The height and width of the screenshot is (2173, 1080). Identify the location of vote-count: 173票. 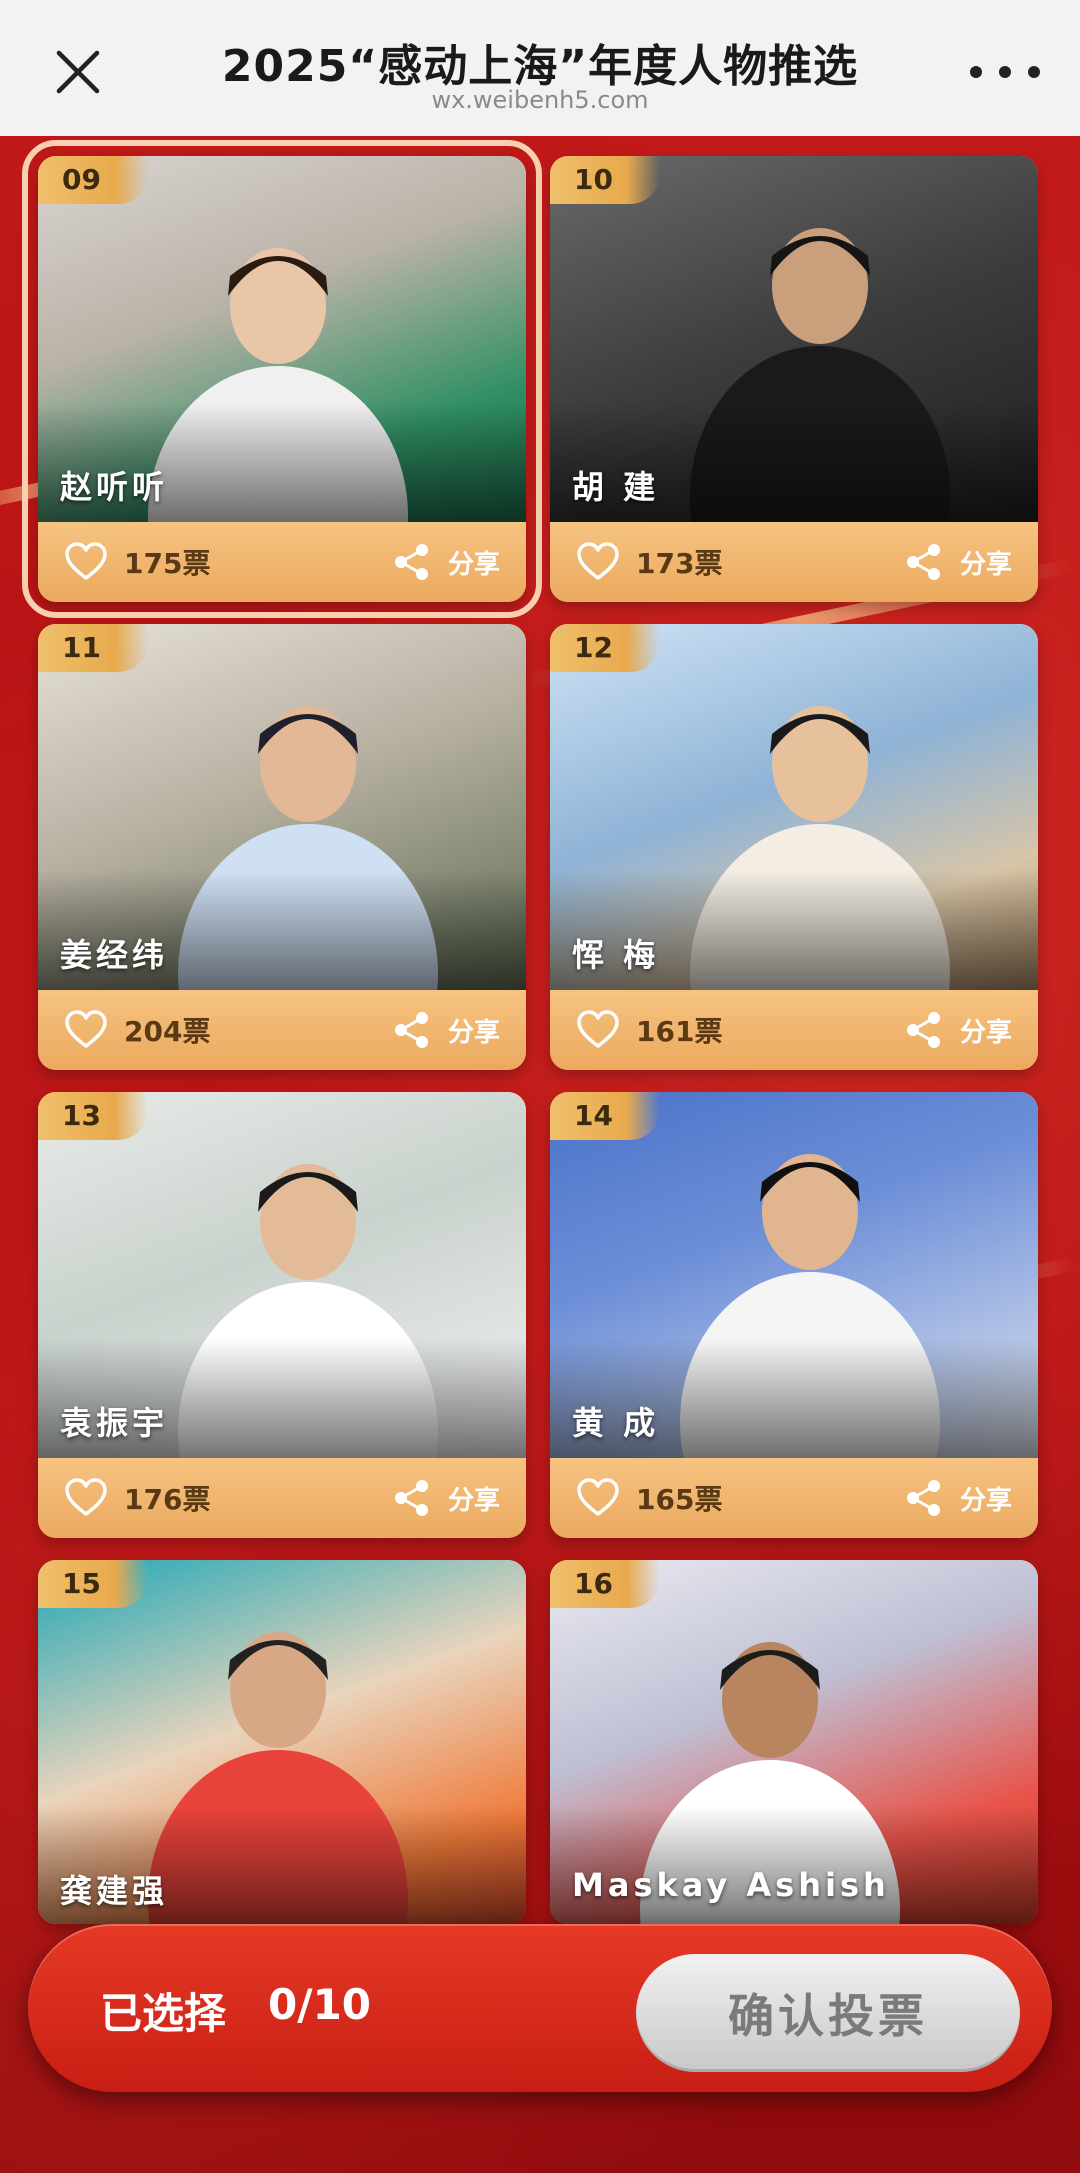
(679, 563).